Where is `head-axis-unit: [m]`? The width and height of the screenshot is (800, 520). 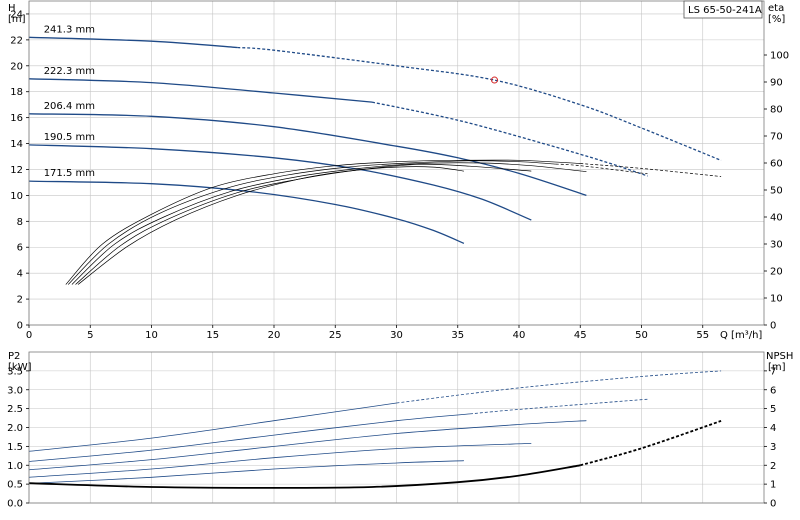 head-axis-unit: [m] is located at coordinates (17, 19).